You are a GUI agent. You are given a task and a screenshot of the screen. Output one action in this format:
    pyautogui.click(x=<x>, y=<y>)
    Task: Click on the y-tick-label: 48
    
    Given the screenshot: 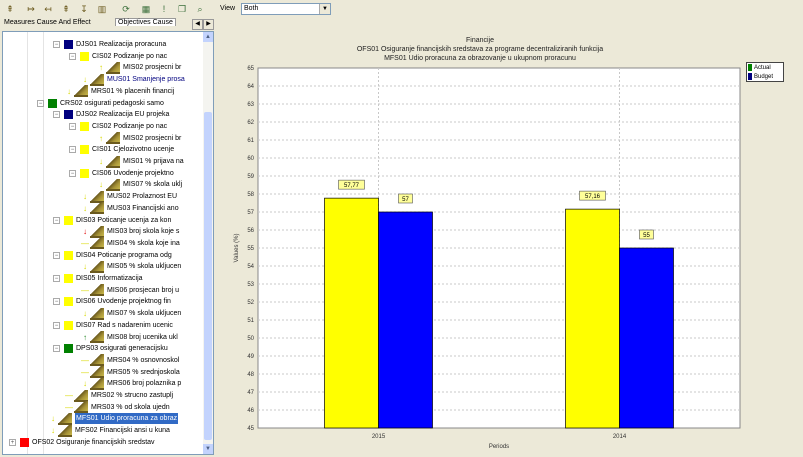 What is the action you would take?
    pyautogui.click(x=250, y=375)
    